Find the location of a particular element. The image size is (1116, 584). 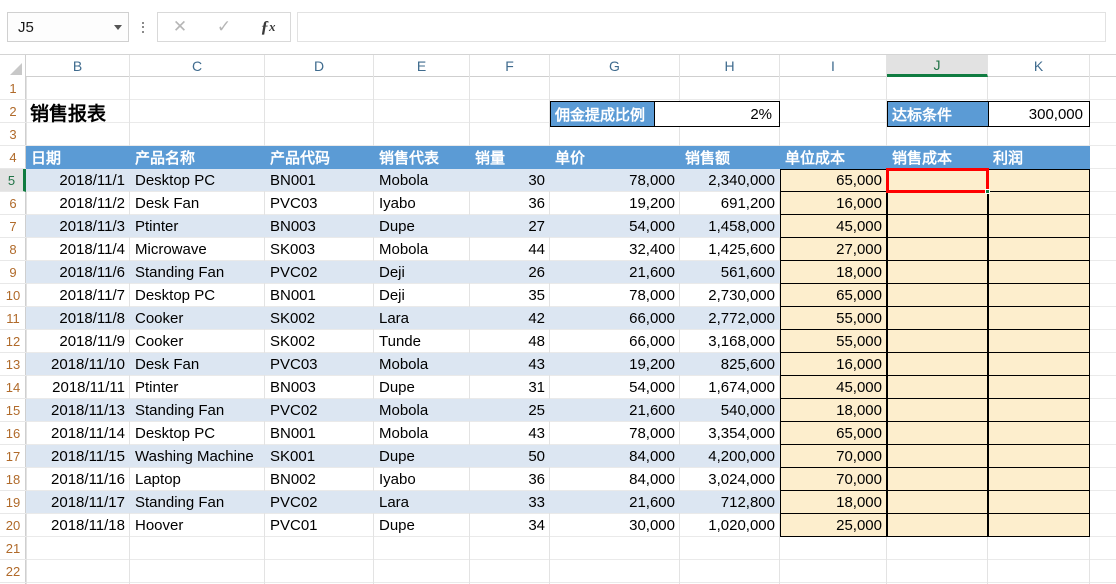

cell-E11: Lara is located at coordinates (422, 318).